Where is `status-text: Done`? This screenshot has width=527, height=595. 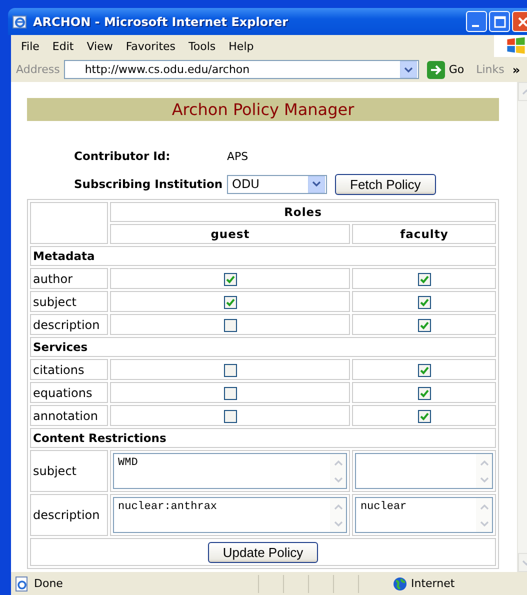
status-text: Done is located at coordinates (49, 583).